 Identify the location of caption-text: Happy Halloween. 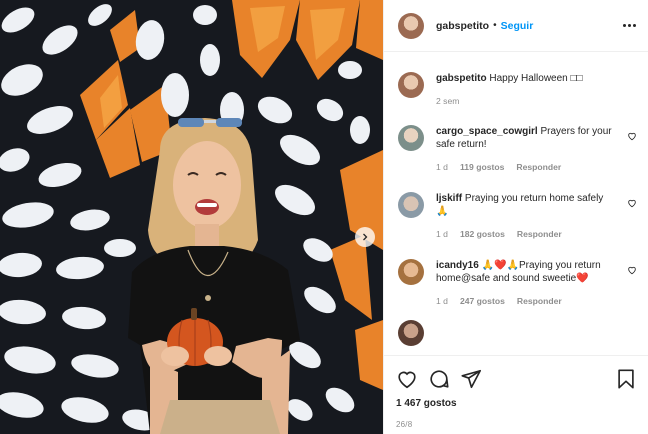
(528, 78).